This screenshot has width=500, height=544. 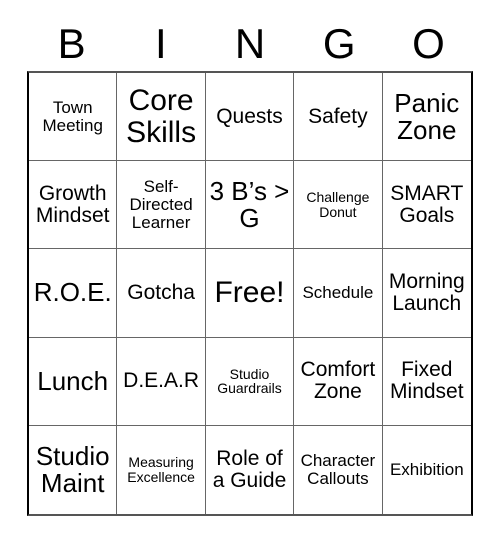 I want to click on bingo-cell-label: Studio Guardrails, so click(x=249, y=381).